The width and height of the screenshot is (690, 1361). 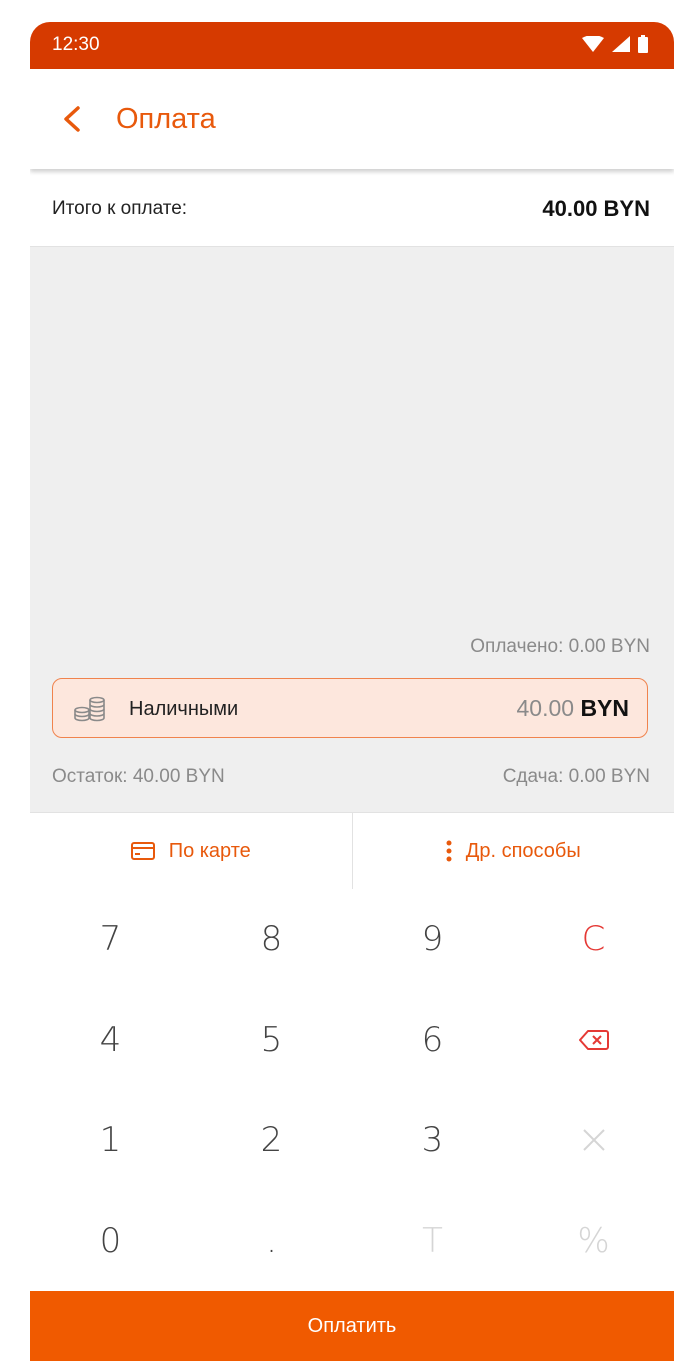 I want to click on paid-amount: Оплачено: 0.00 BYN, so click(x=560, y=646).